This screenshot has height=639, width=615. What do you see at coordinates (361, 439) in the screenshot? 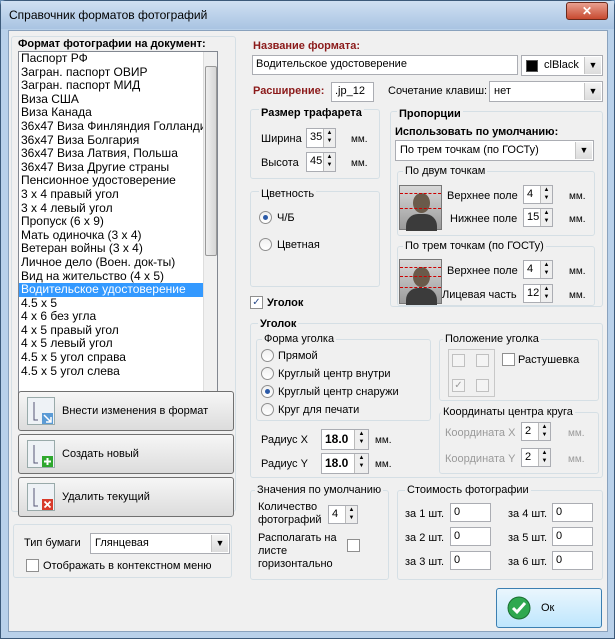
I see `radius-x-spinner: ▲ ▼` at bounding box center [361, 439].